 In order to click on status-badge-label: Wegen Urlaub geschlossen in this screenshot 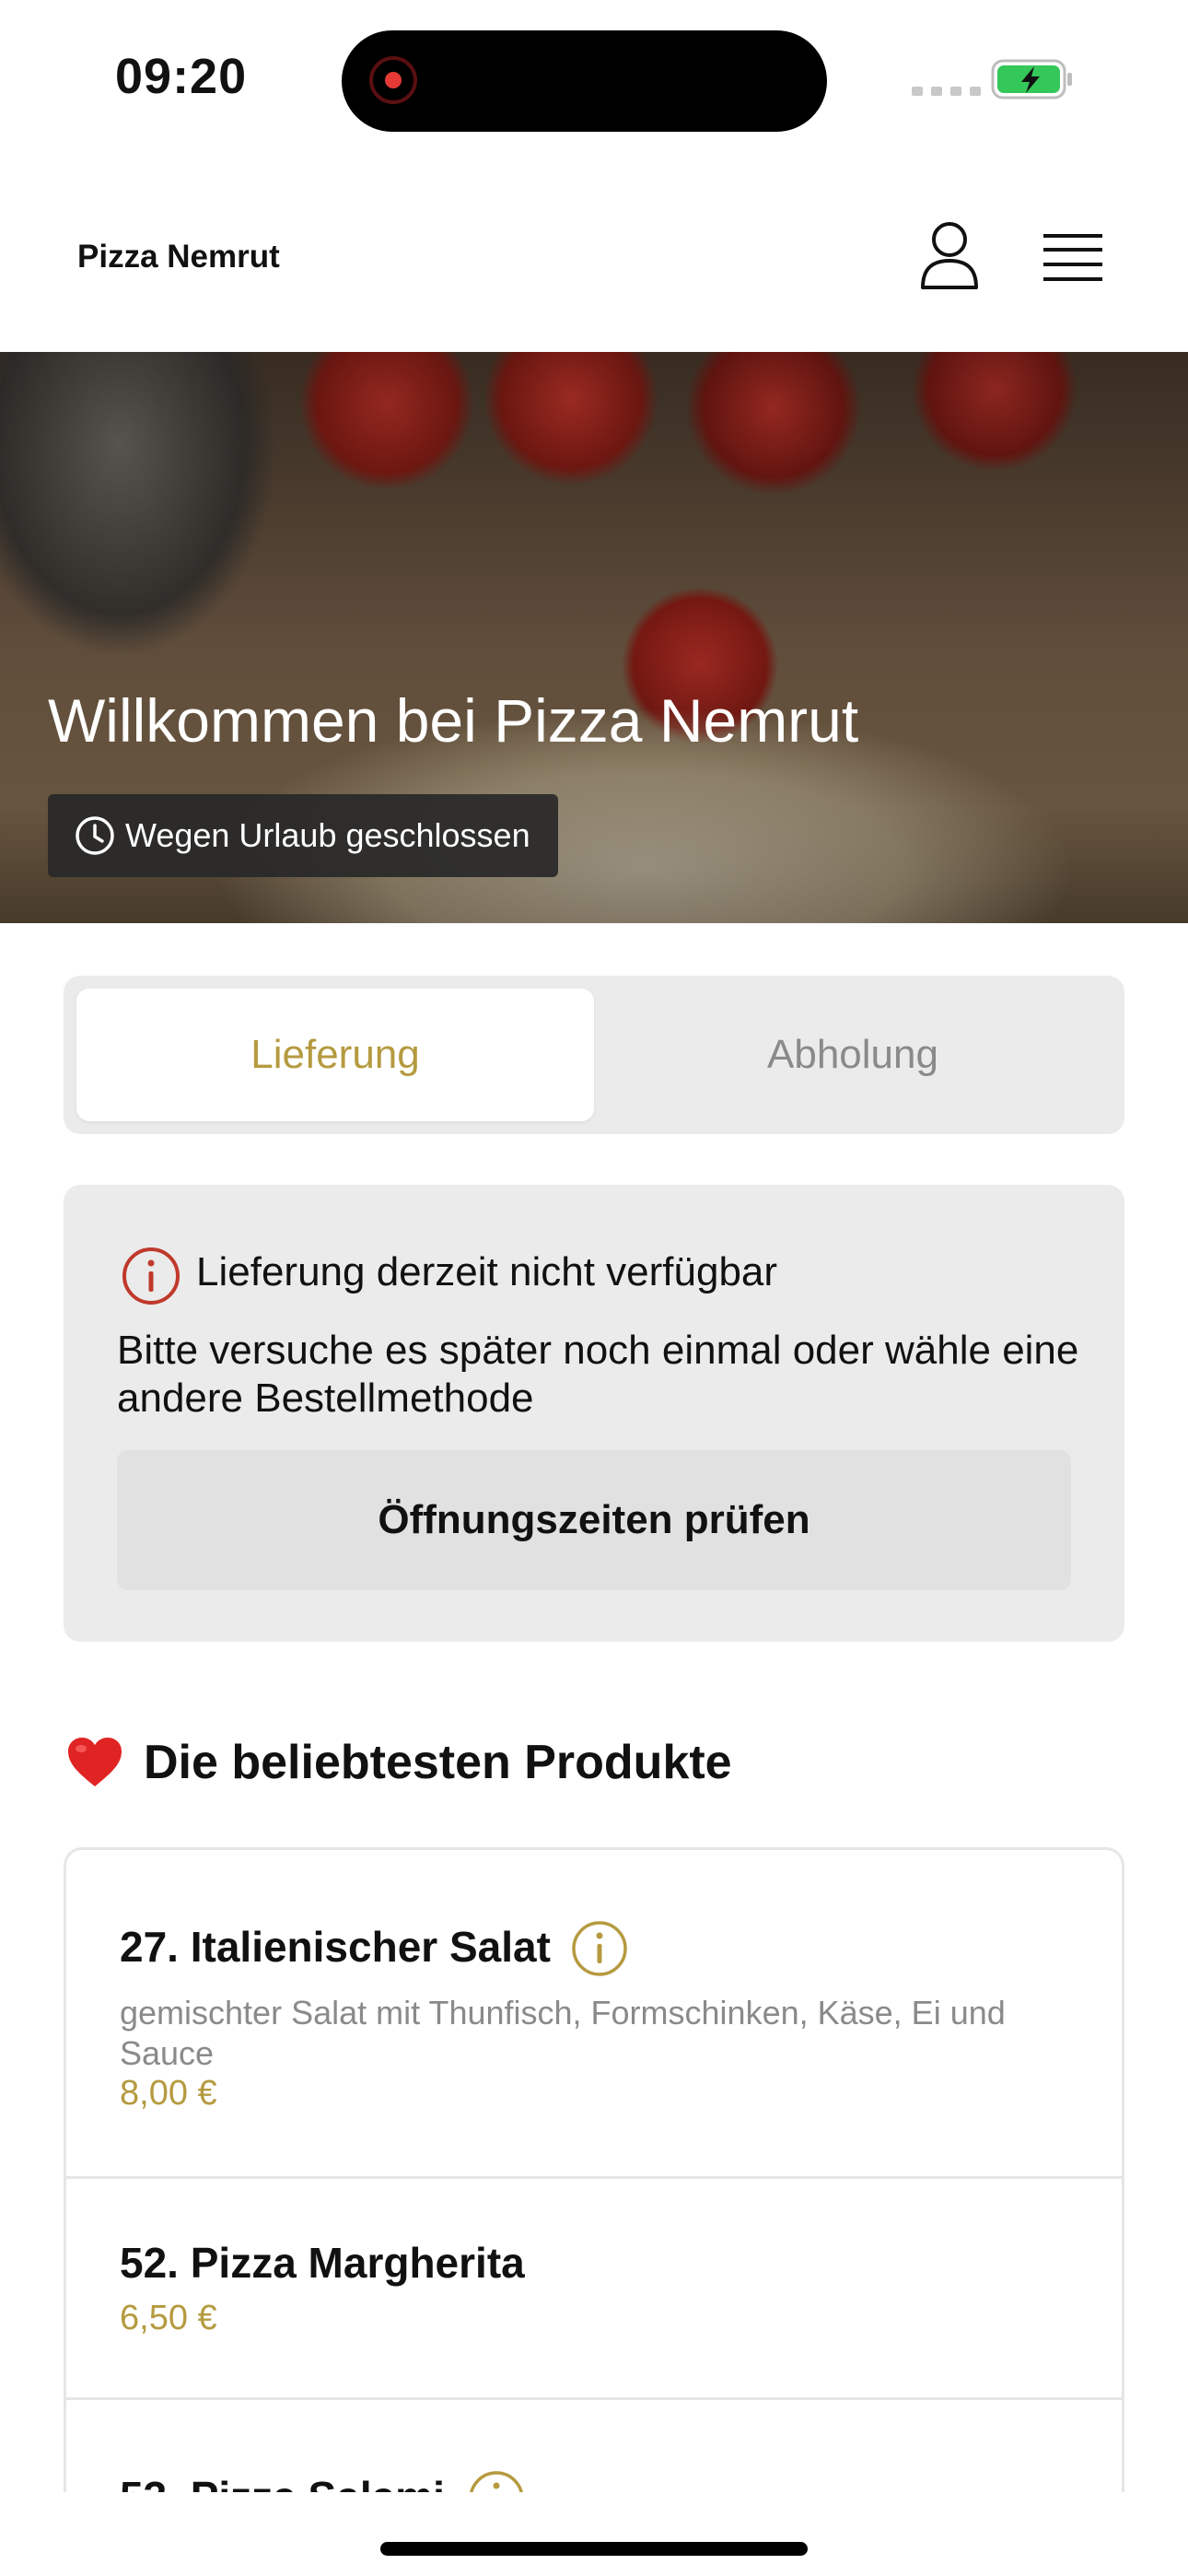, I will do `click(327, 835)`.